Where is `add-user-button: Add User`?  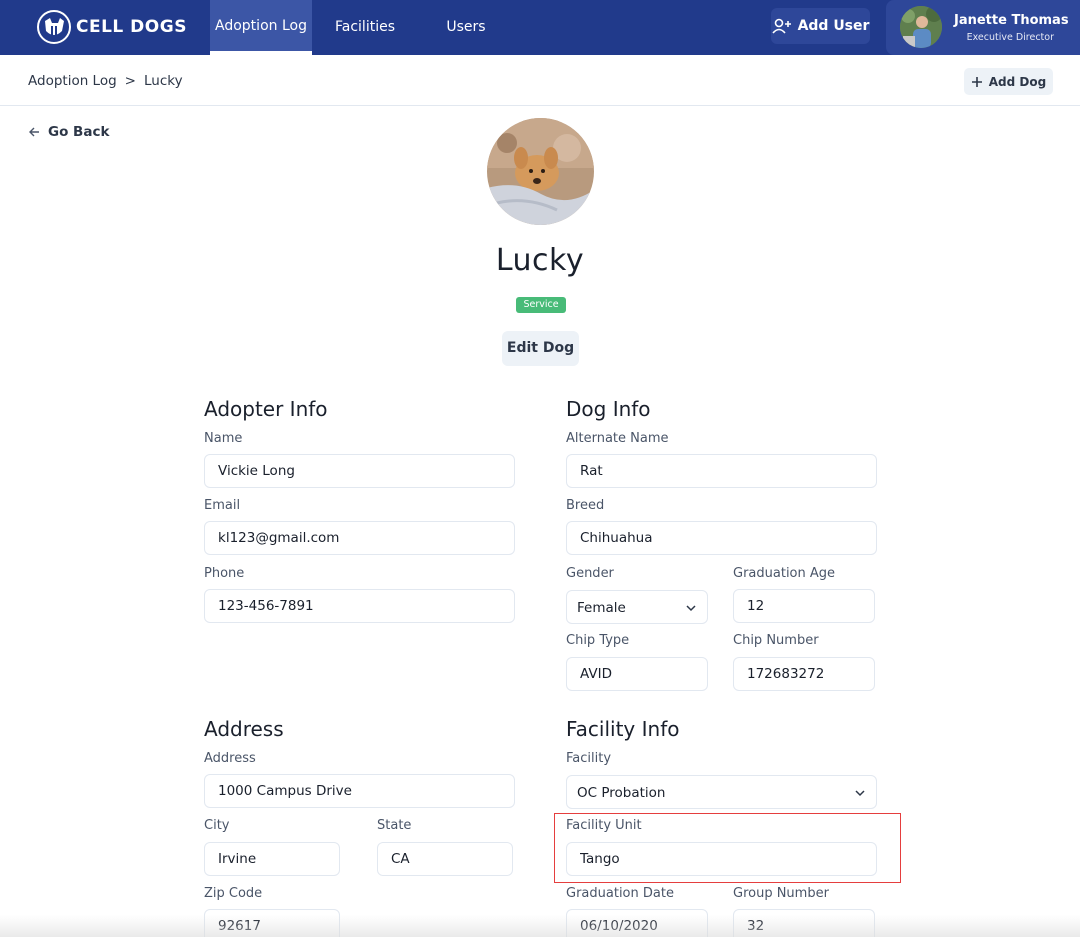
add-user-button: Add User is located at coordinates (820, 26).